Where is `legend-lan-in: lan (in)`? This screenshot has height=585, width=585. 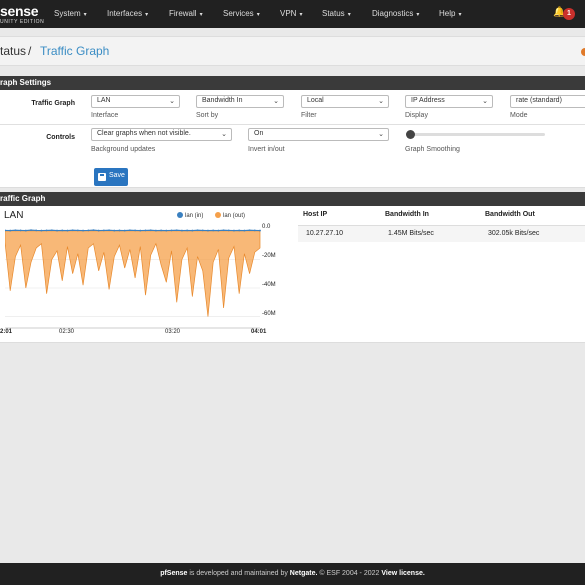
legend-lan-in: lan (in) is located at coordinates (190, 215).